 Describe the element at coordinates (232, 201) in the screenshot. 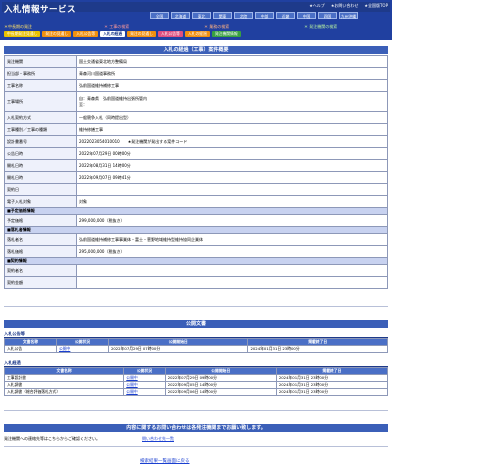

I see `field-value: 対象` at that location.